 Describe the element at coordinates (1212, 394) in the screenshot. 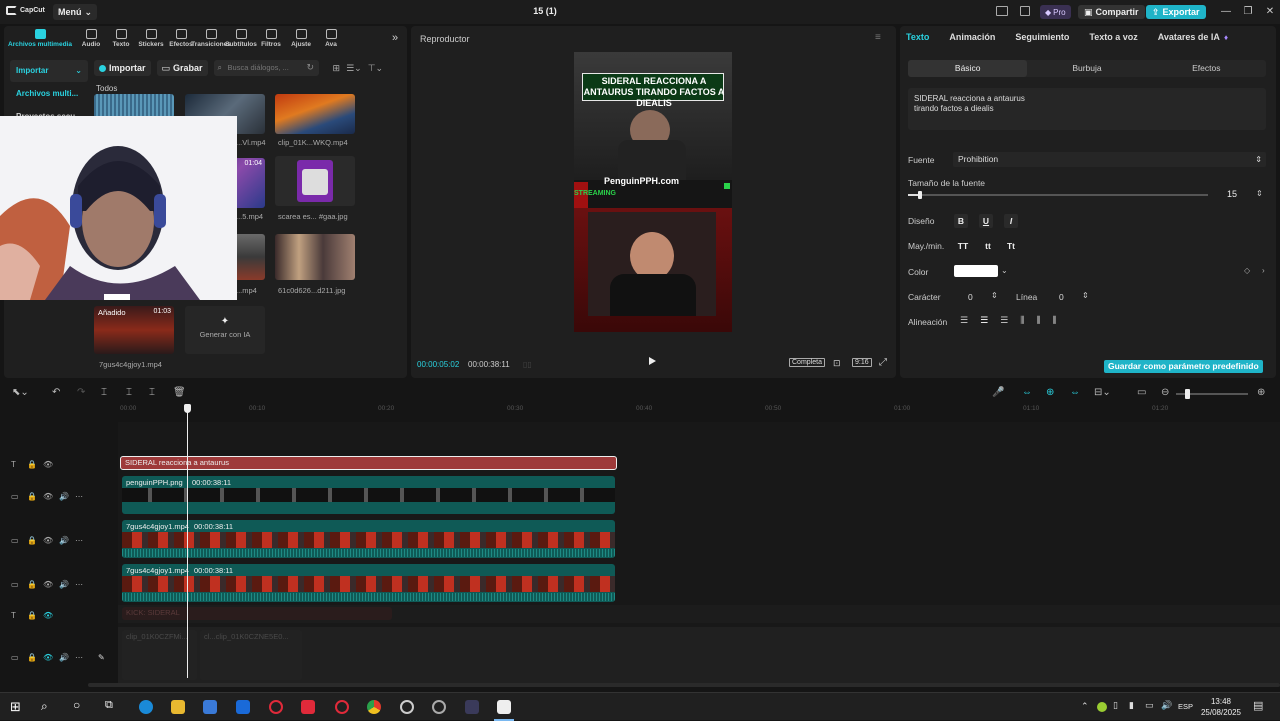

I see `zoom-slider` at that location.